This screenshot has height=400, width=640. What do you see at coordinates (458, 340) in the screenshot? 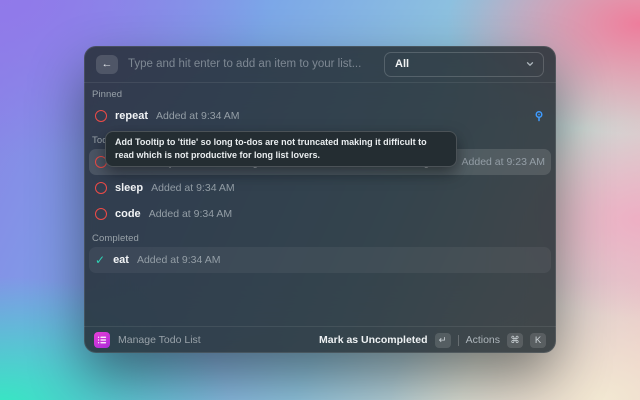
I see `footer-divider` at bounding box center [458, 340].